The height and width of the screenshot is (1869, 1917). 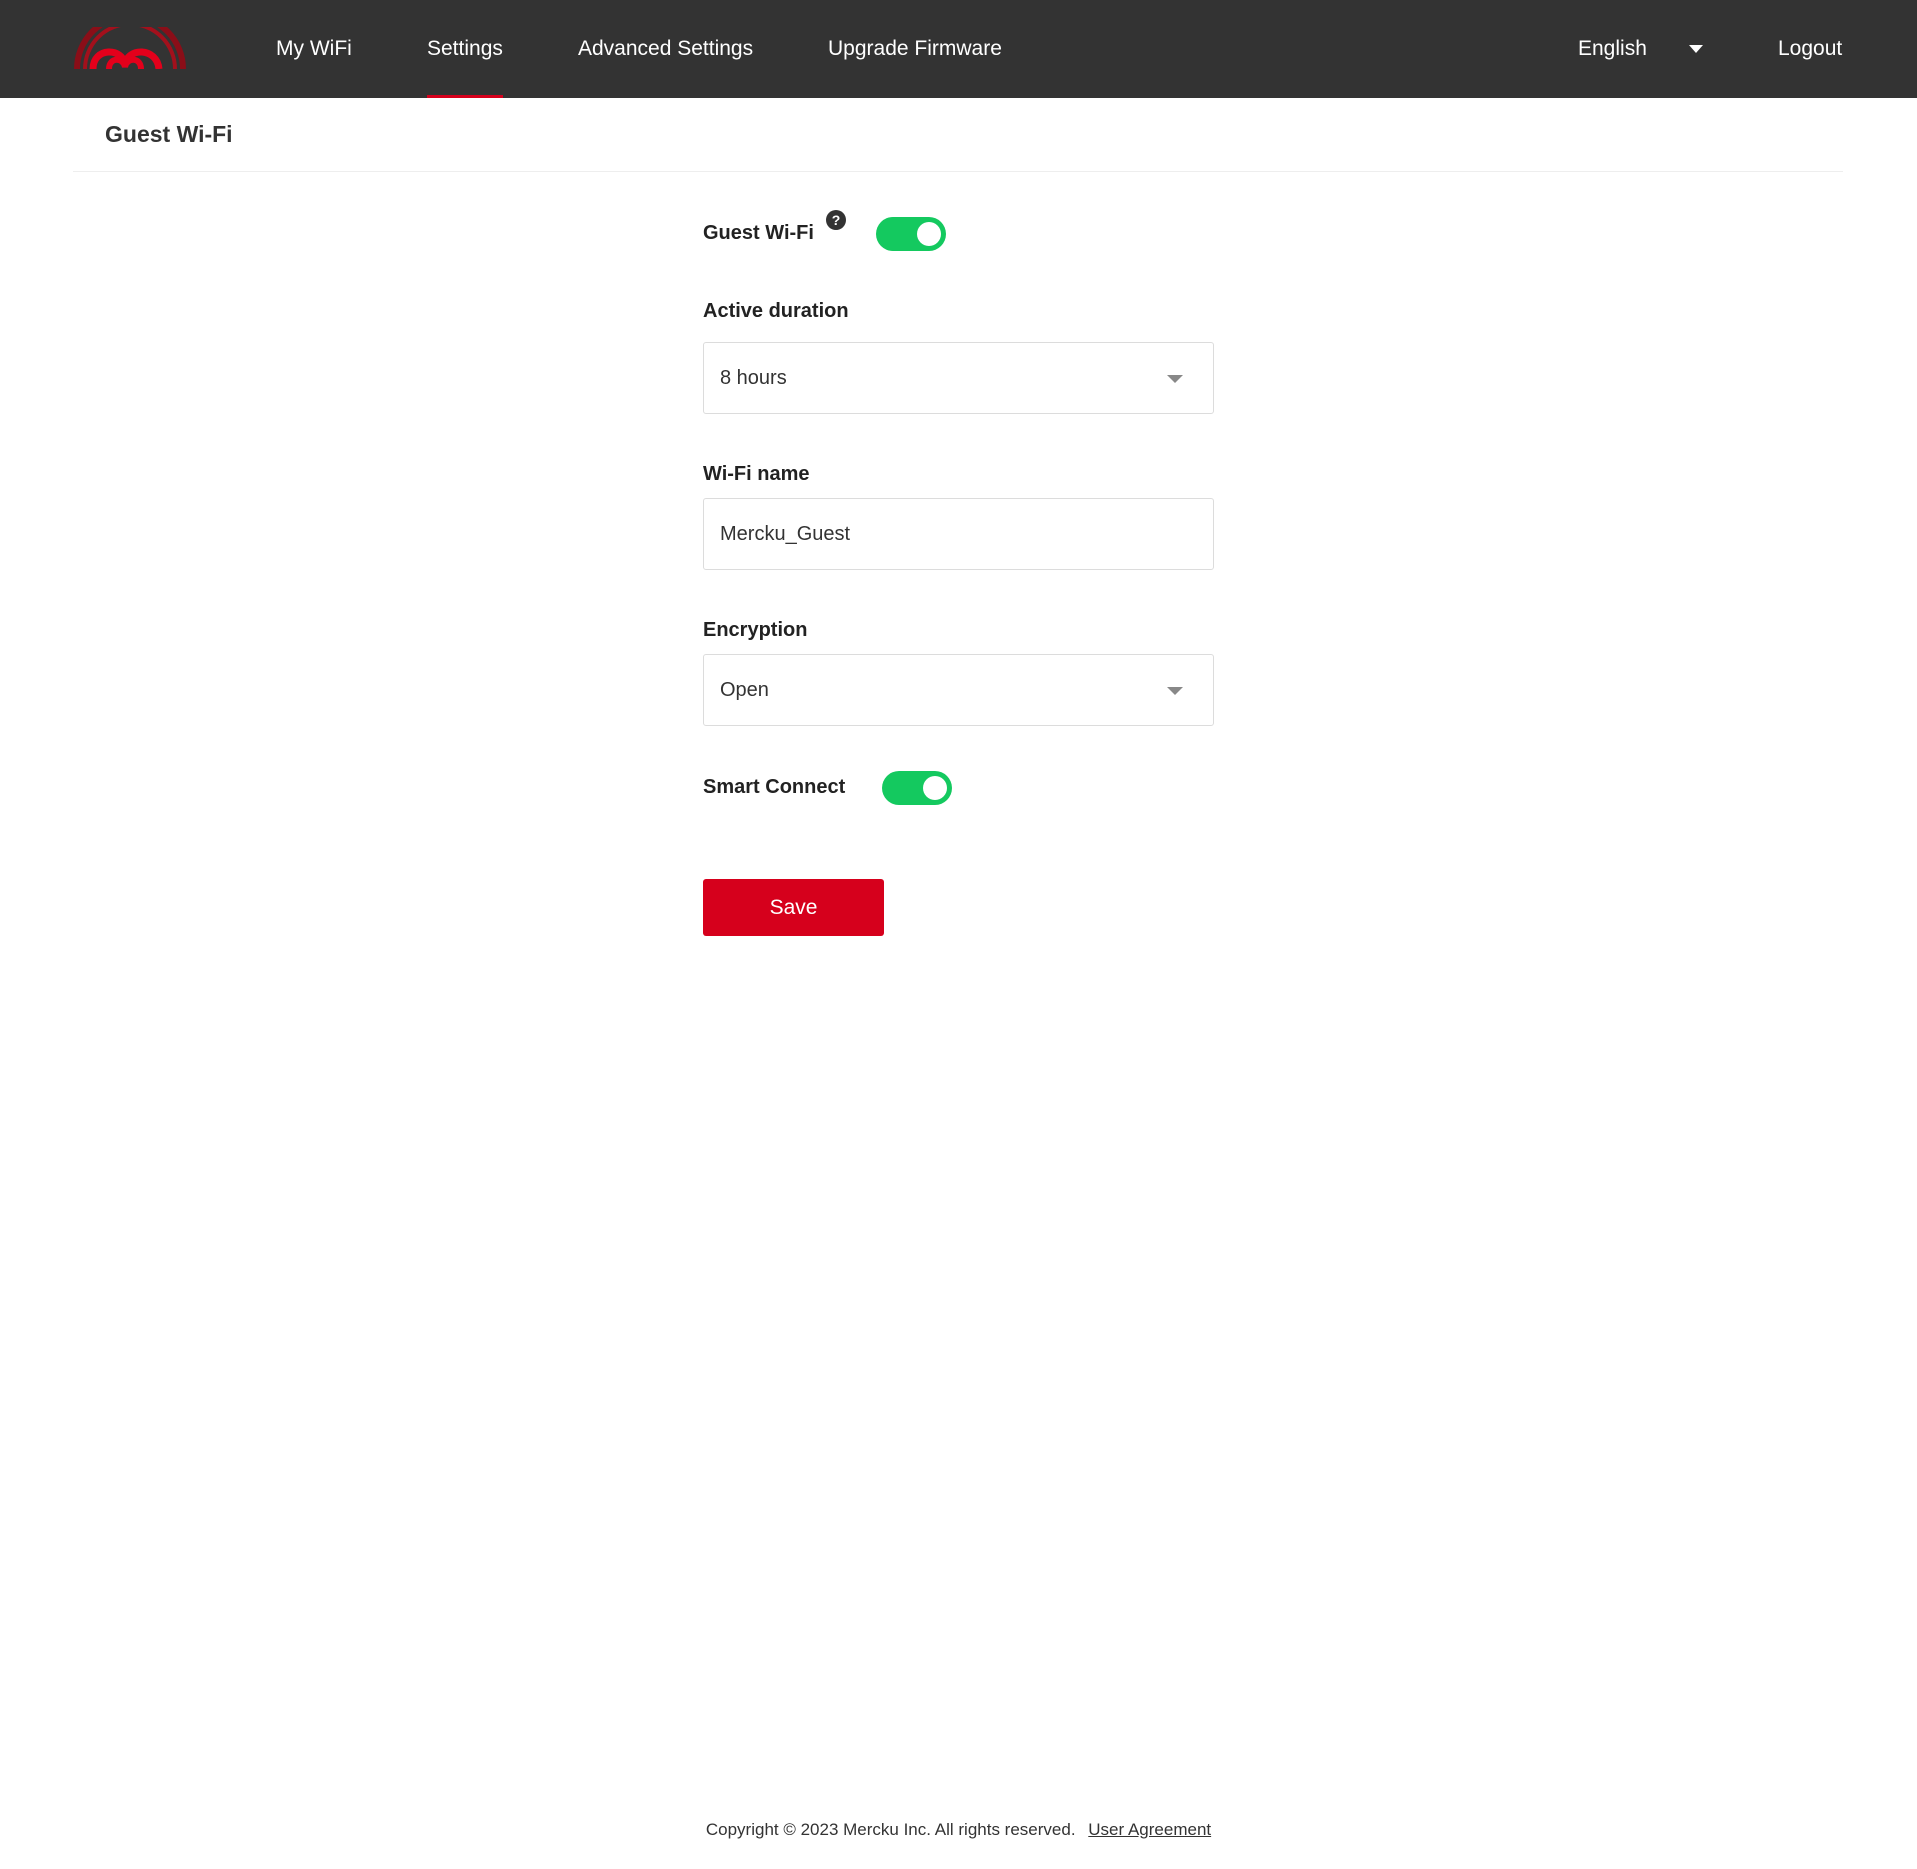 I want to click on page-title: Guest Wi-Fi, so click(x=169, y=134).